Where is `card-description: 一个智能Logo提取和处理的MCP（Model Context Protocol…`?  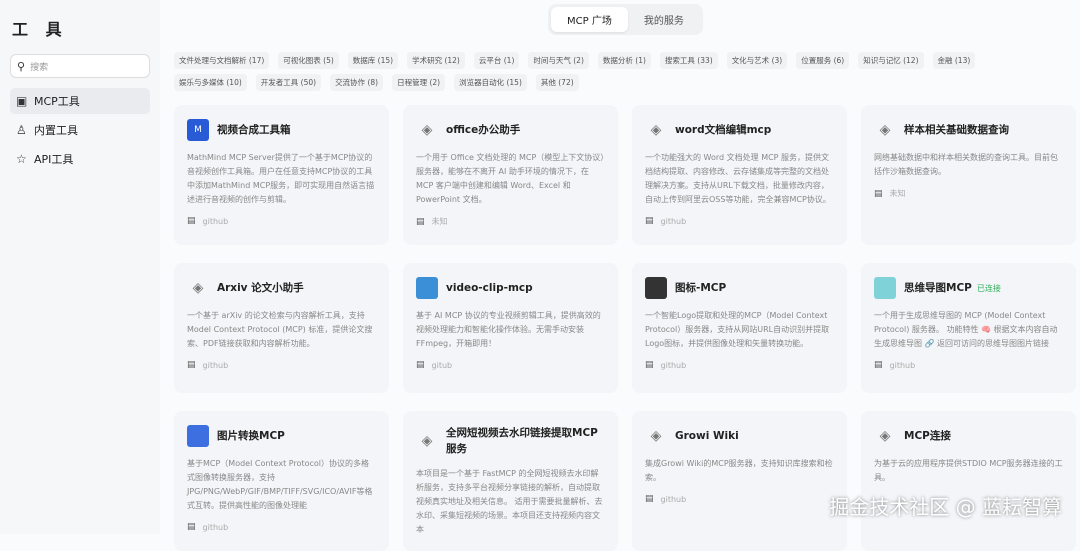 card-description: 一个智能Logo提取和处理的MCP（Model Context Protocol… is located at coordinates (737, 329).